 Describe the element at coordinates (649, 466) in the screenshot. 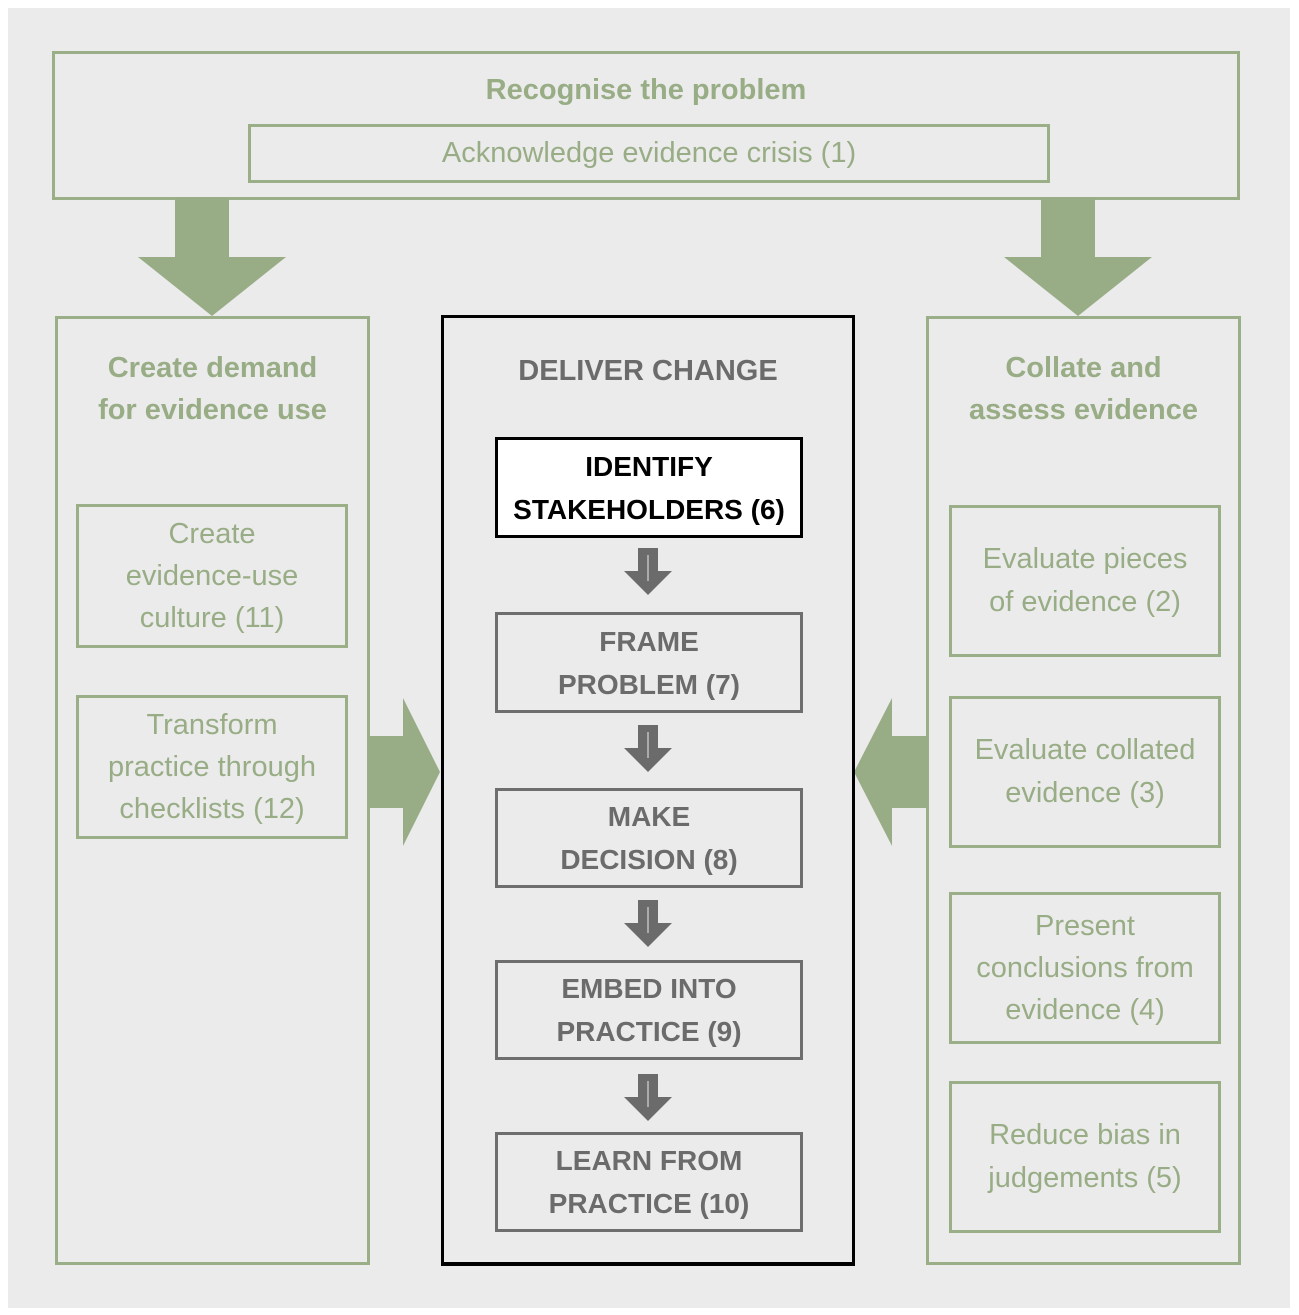

I see `step-line: IDENTIFY` at that location.